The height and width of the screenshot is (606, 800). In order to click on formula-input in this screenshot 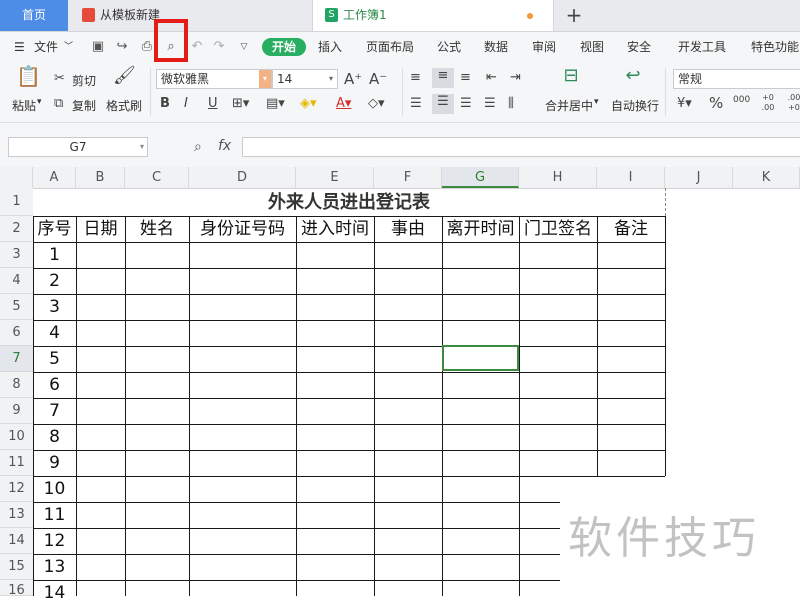, I will do `click(521, 147)`.